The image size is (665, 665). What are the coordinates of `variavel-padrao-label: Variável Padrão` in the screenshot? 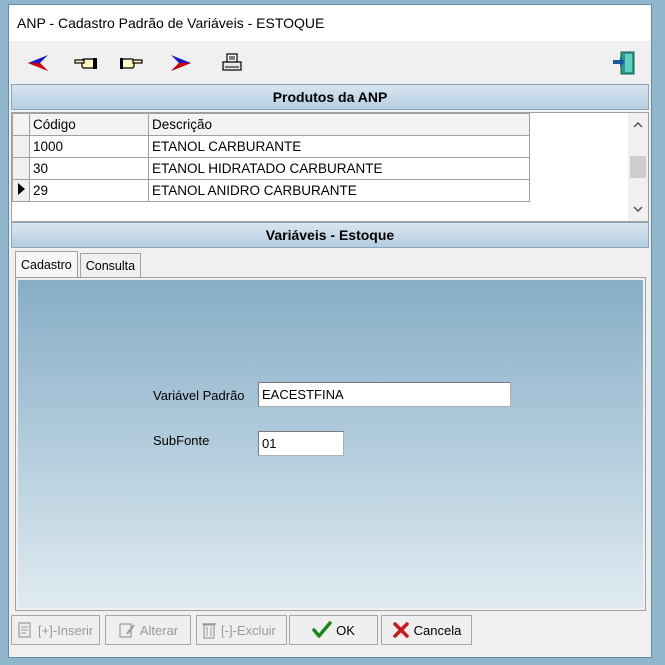 It's located at (199, 395).